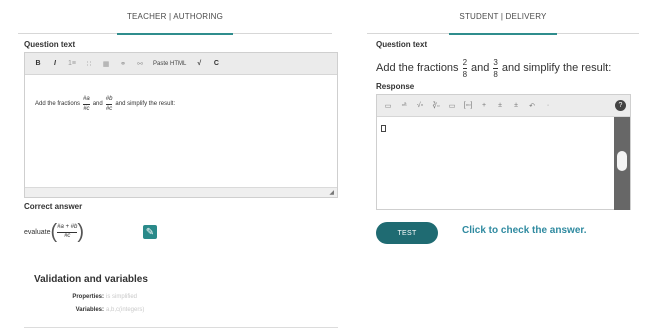 This screenshot has height=333, width=658. What do you see at coordinates (88, 297) in the screenshot?
I see `properties-label: Properties:` at bounding box center [88, 297].